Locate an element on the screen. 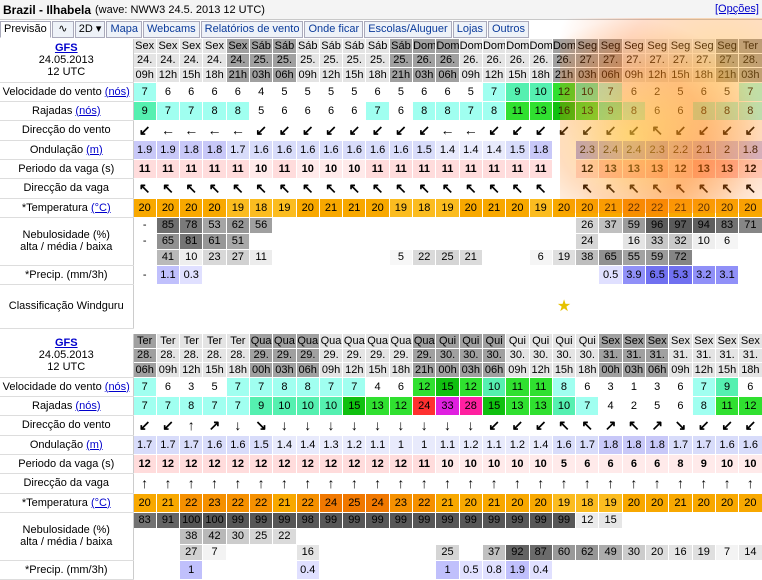  wave-cell: 2.2 is located at coordinates (680, 150).